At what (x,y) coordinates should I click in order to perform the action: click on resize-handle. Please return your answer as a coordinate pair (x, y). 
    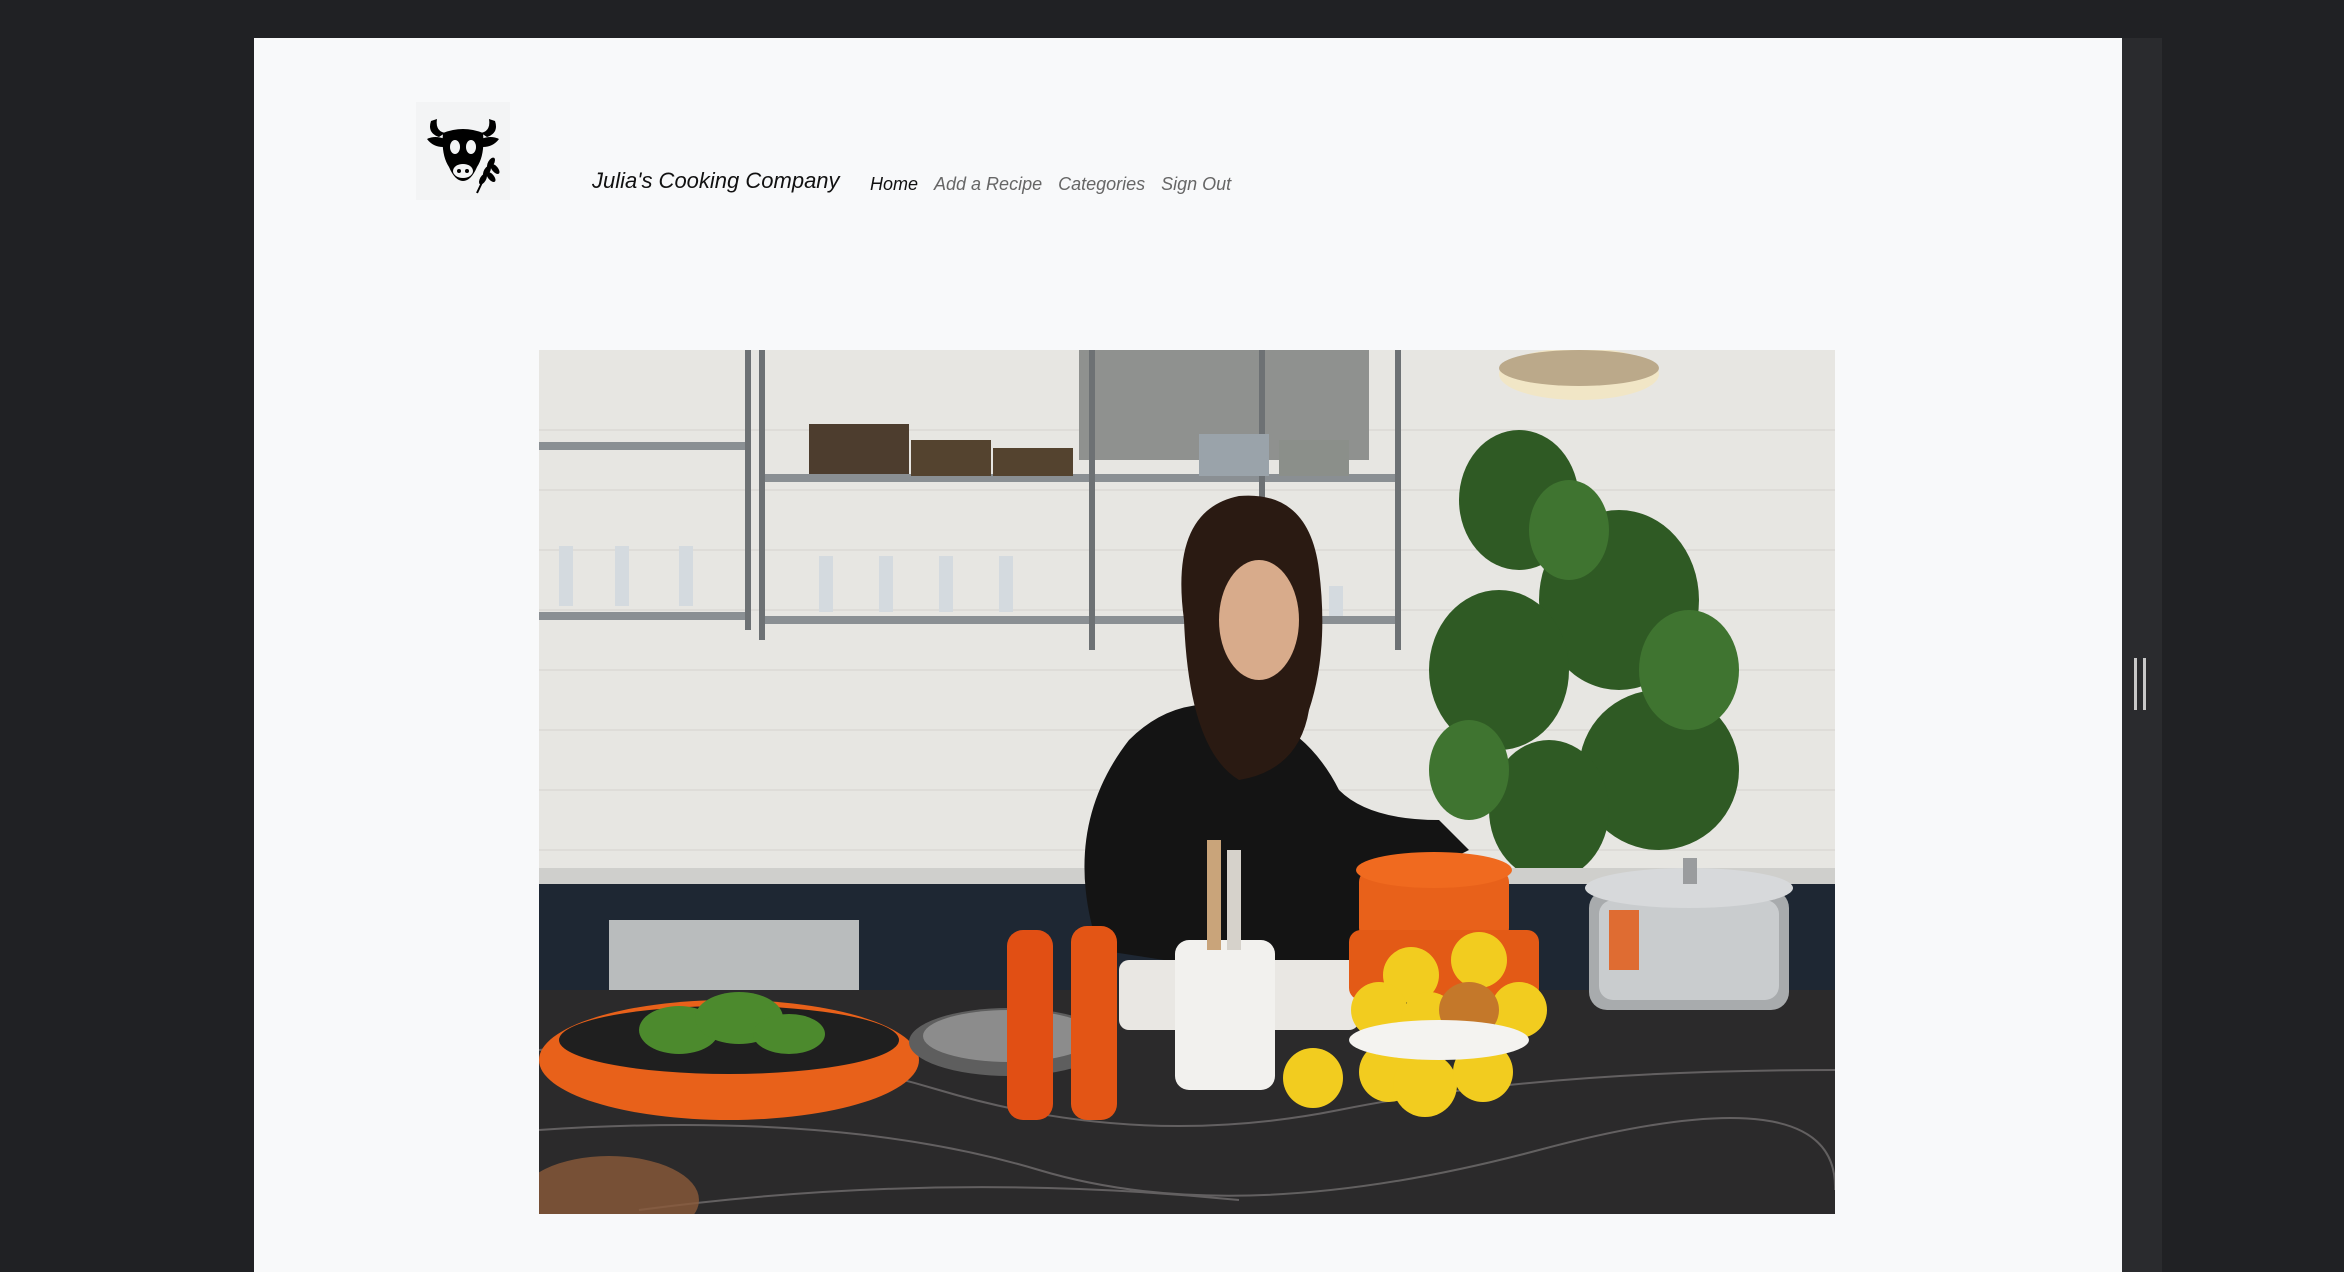
    Looking at the image, I should click on (2140, 684).